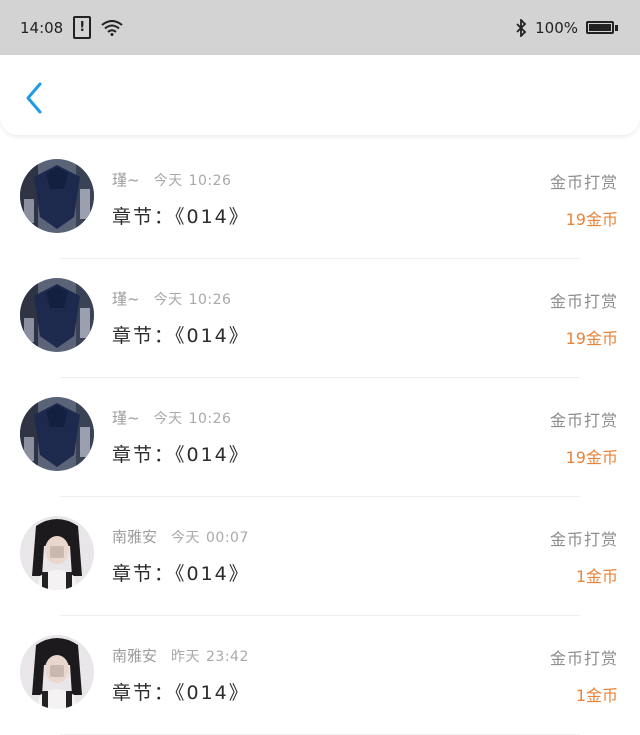 Image resolution: width=640 pixels, height=735 pixels. Describe the element at coordinates (71, 27) in the screenshot. I see `status-bar-left: 14:08 !` at that location.